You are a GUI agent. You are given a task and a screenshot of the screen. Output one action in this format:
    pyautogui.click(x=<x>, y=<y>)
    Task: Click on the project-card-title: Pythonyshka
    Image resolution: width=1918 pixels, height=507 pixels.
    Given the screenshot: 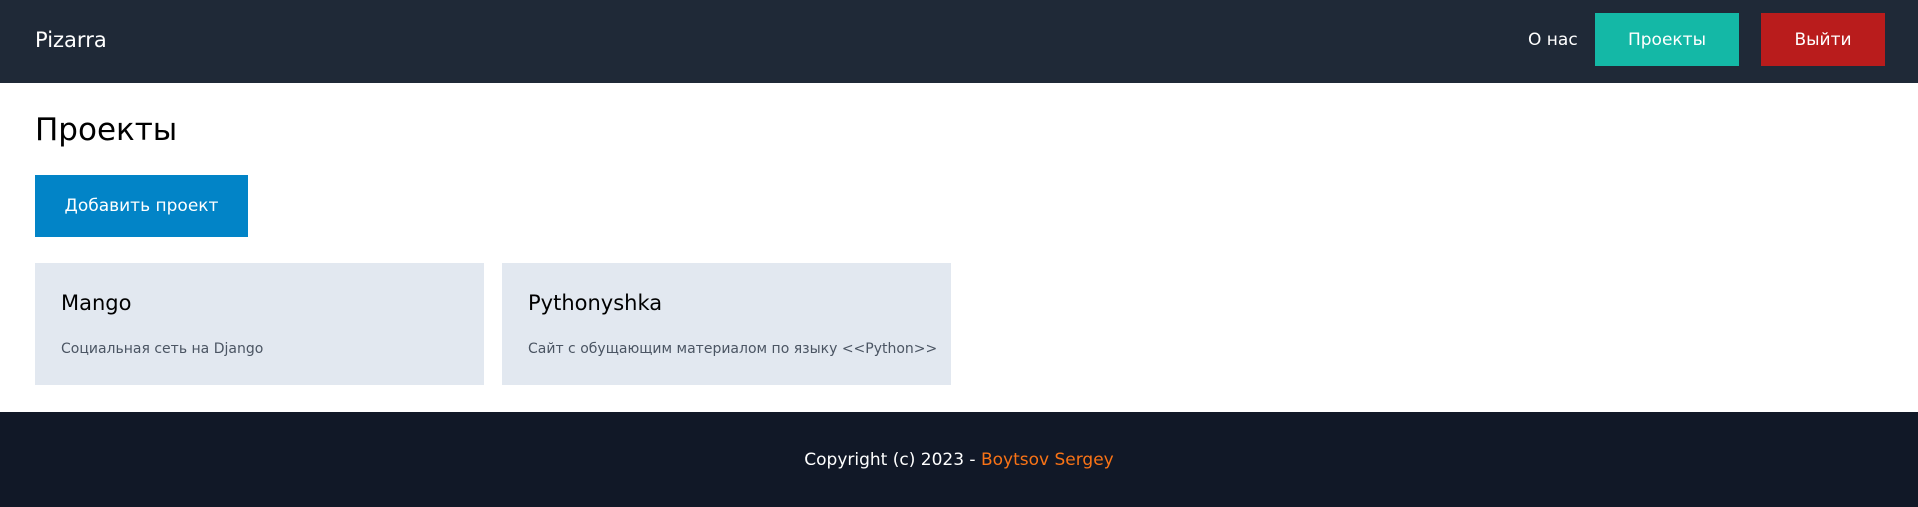 What is the action you would take?
    pyautogui.click(x=595, y=303)
    